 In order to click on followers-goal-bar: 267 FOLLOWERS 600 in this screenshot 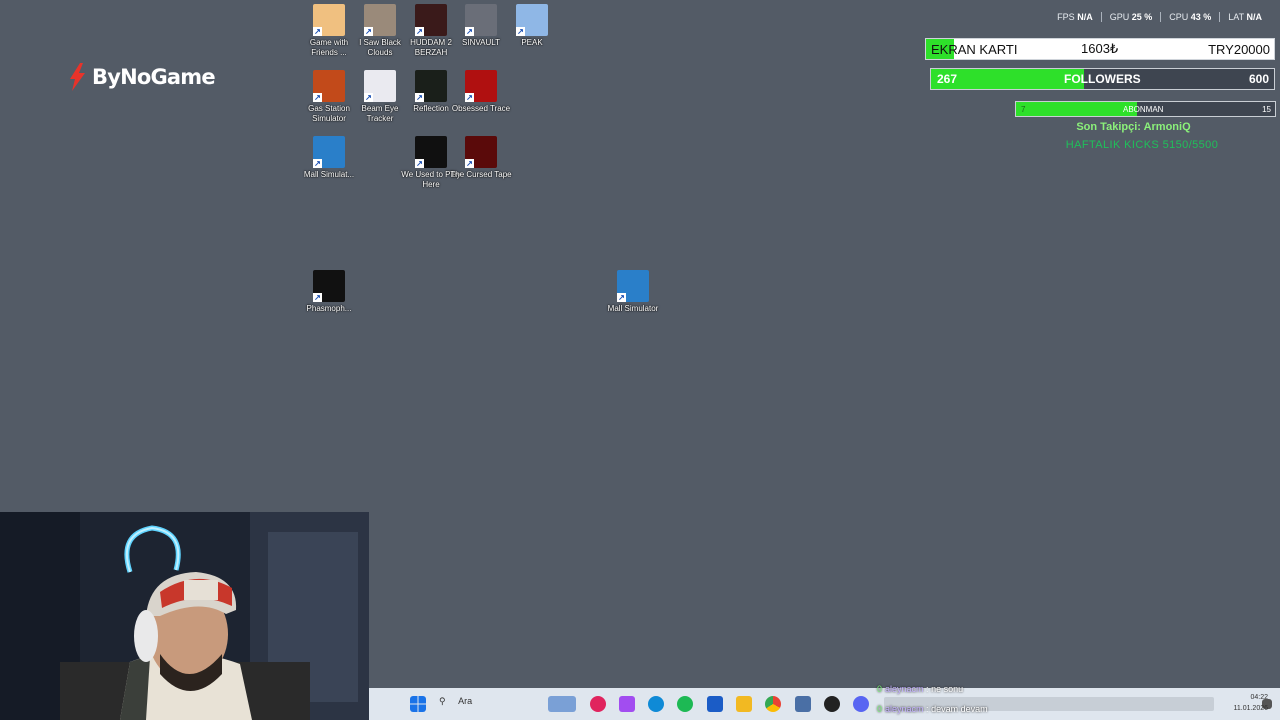, I will do `click(1102, 79)`.